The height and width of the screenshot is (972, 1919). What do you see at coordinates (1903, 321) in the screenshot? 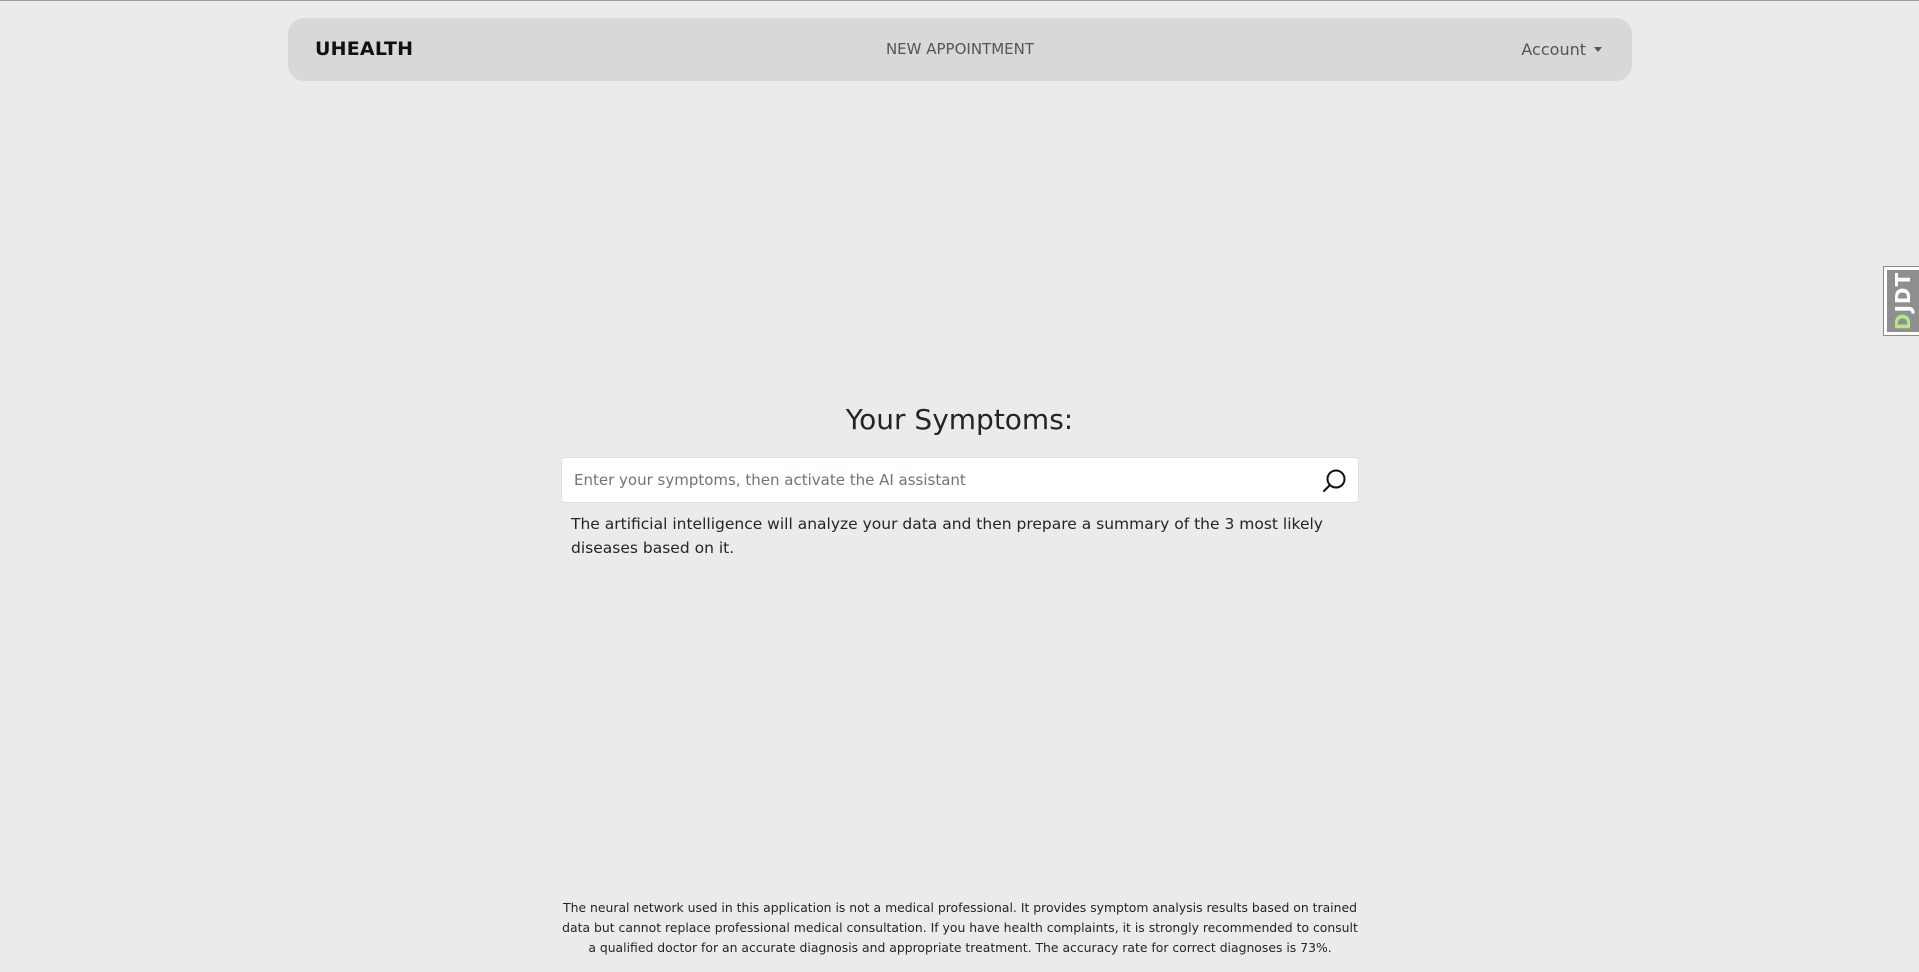
I see `debug-toolbar-label-first: D` at bounding box center [1903, 321].